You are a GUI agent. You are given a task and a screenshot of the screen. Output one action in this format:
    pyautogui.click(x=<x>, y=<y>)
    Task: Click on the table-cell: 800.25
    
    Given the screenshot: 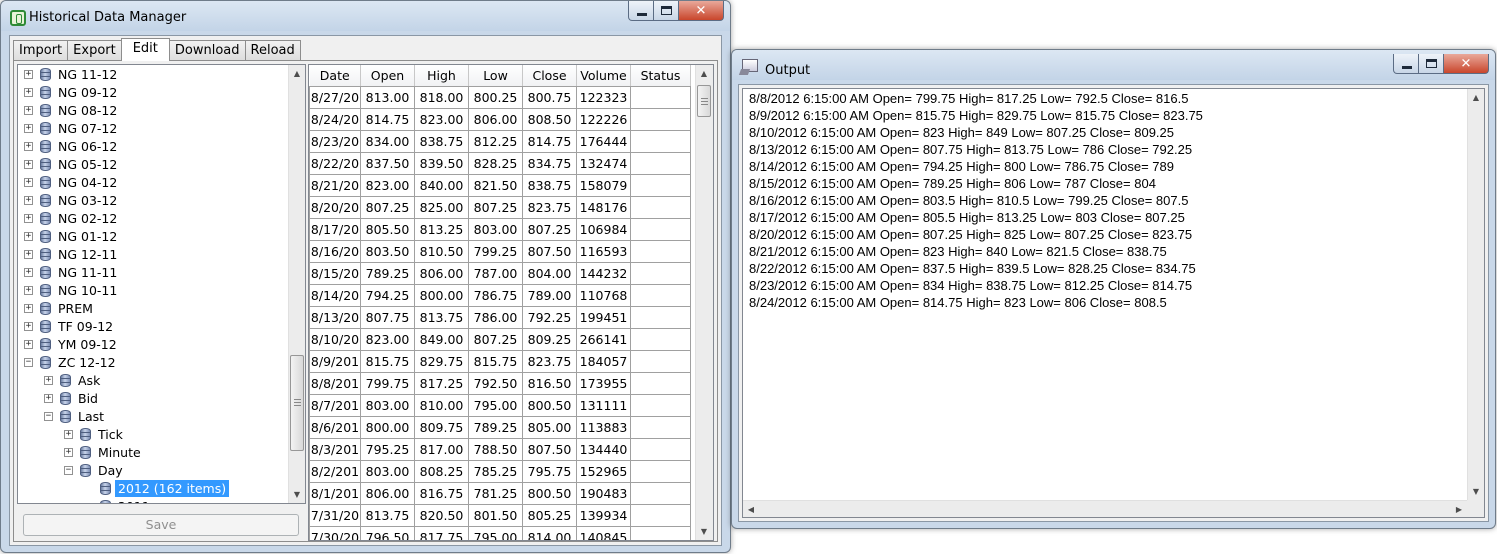 What is the action you would take?
    pyautogui.click(x=495, y=97)
    